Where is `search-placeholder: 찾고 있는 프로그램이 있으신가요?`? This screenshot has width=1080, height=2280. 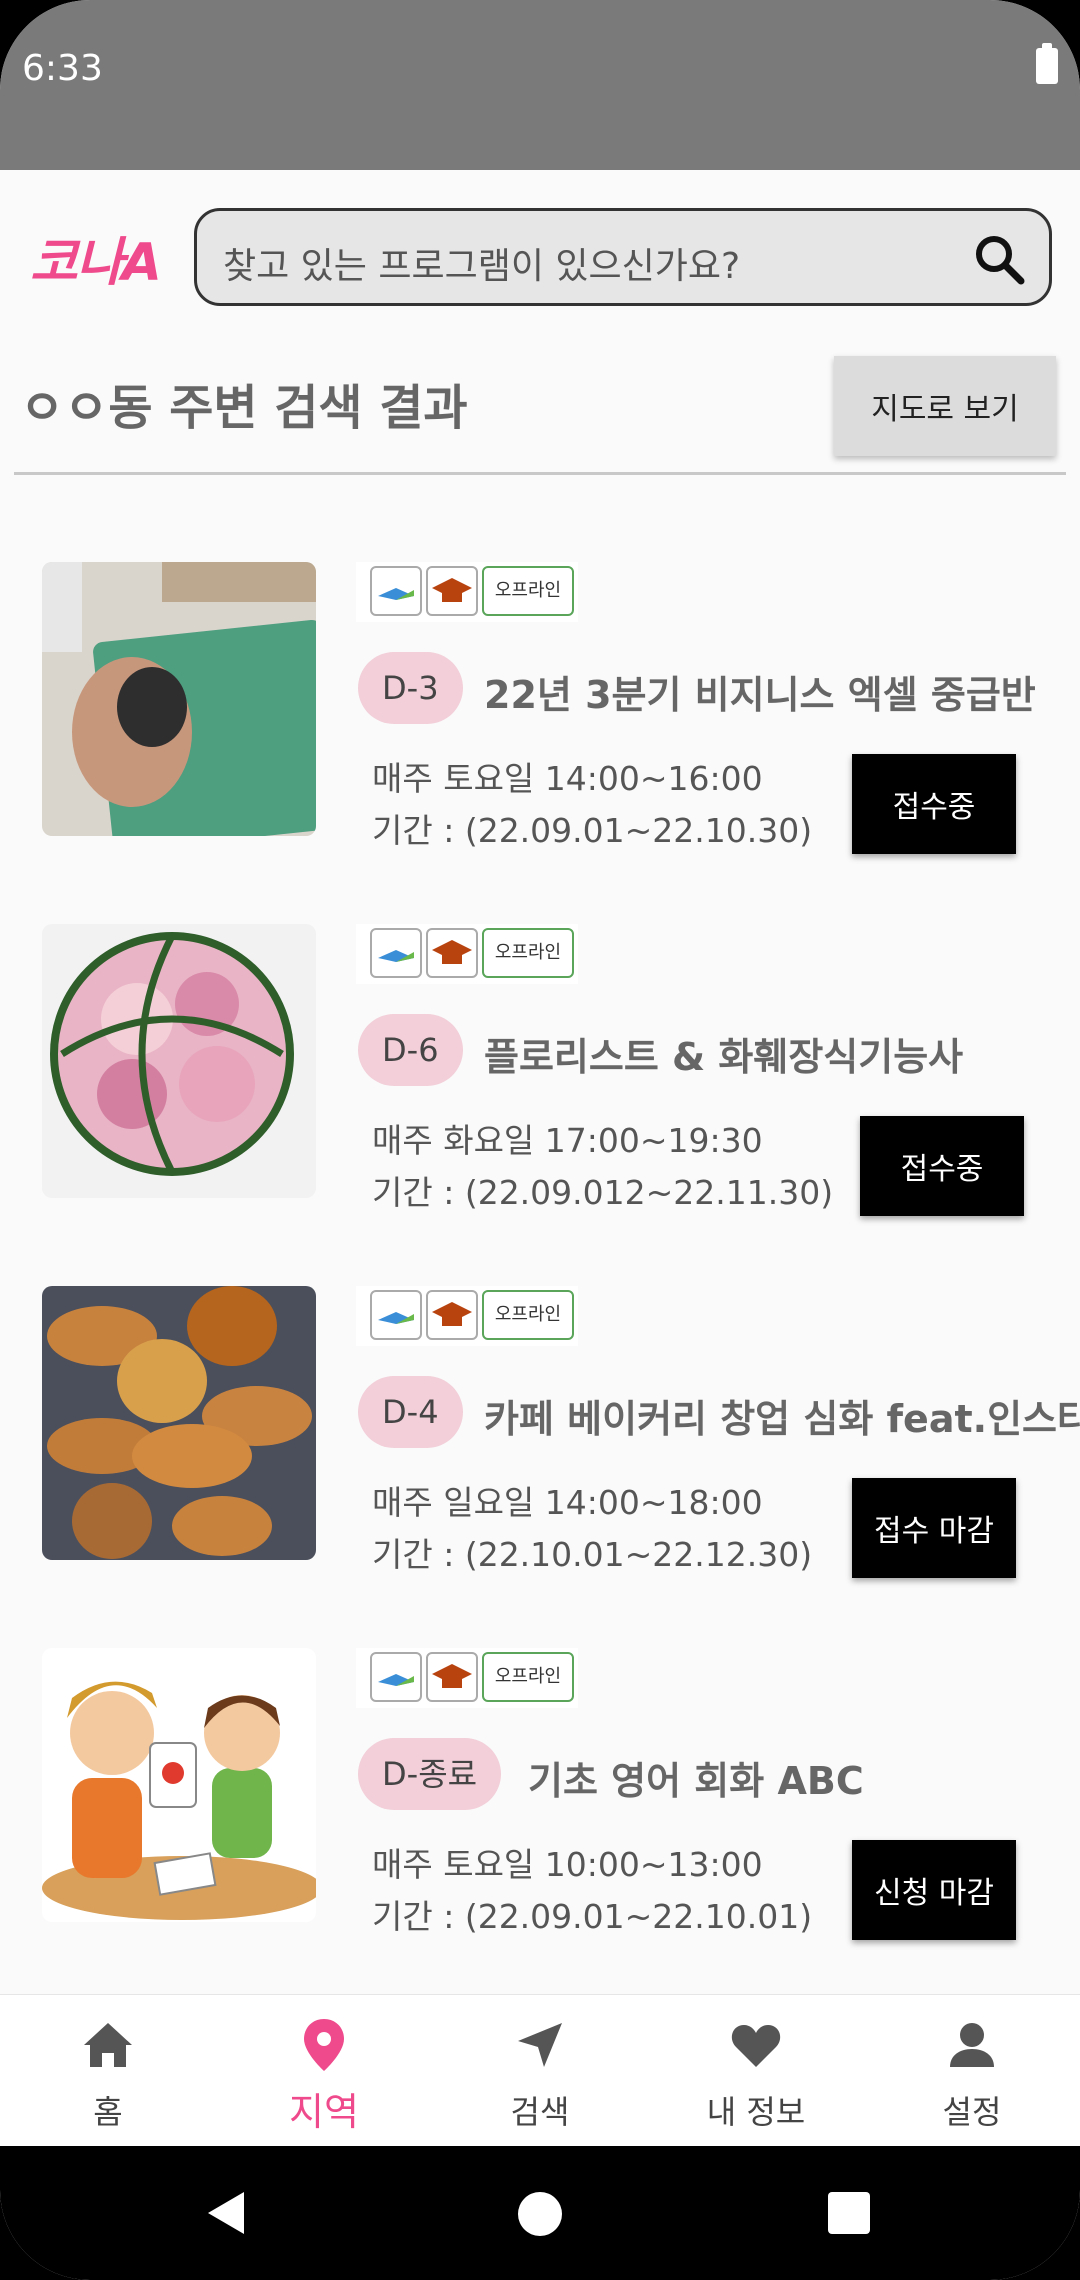 search-placeholder: 찾고 있는 프로그램이 있으신가요? is located at coordinates (482, 266).